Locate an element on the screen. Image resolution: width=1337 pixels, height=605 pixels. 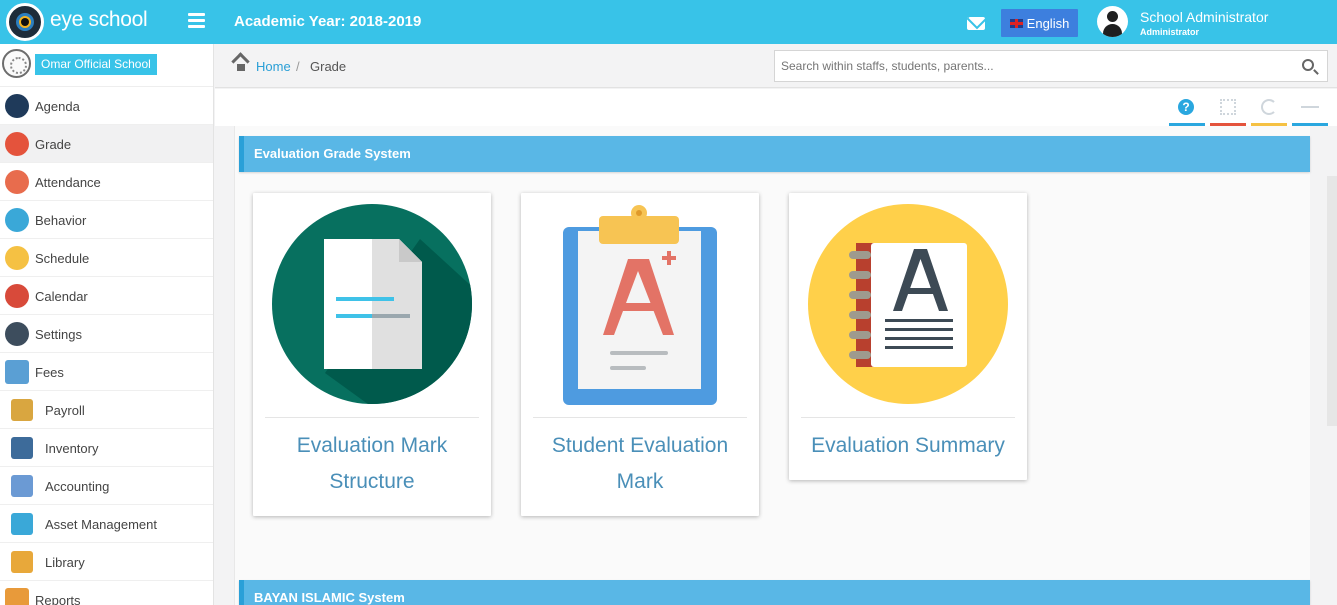
school-seal-icon is located at coordinates (16, 63).